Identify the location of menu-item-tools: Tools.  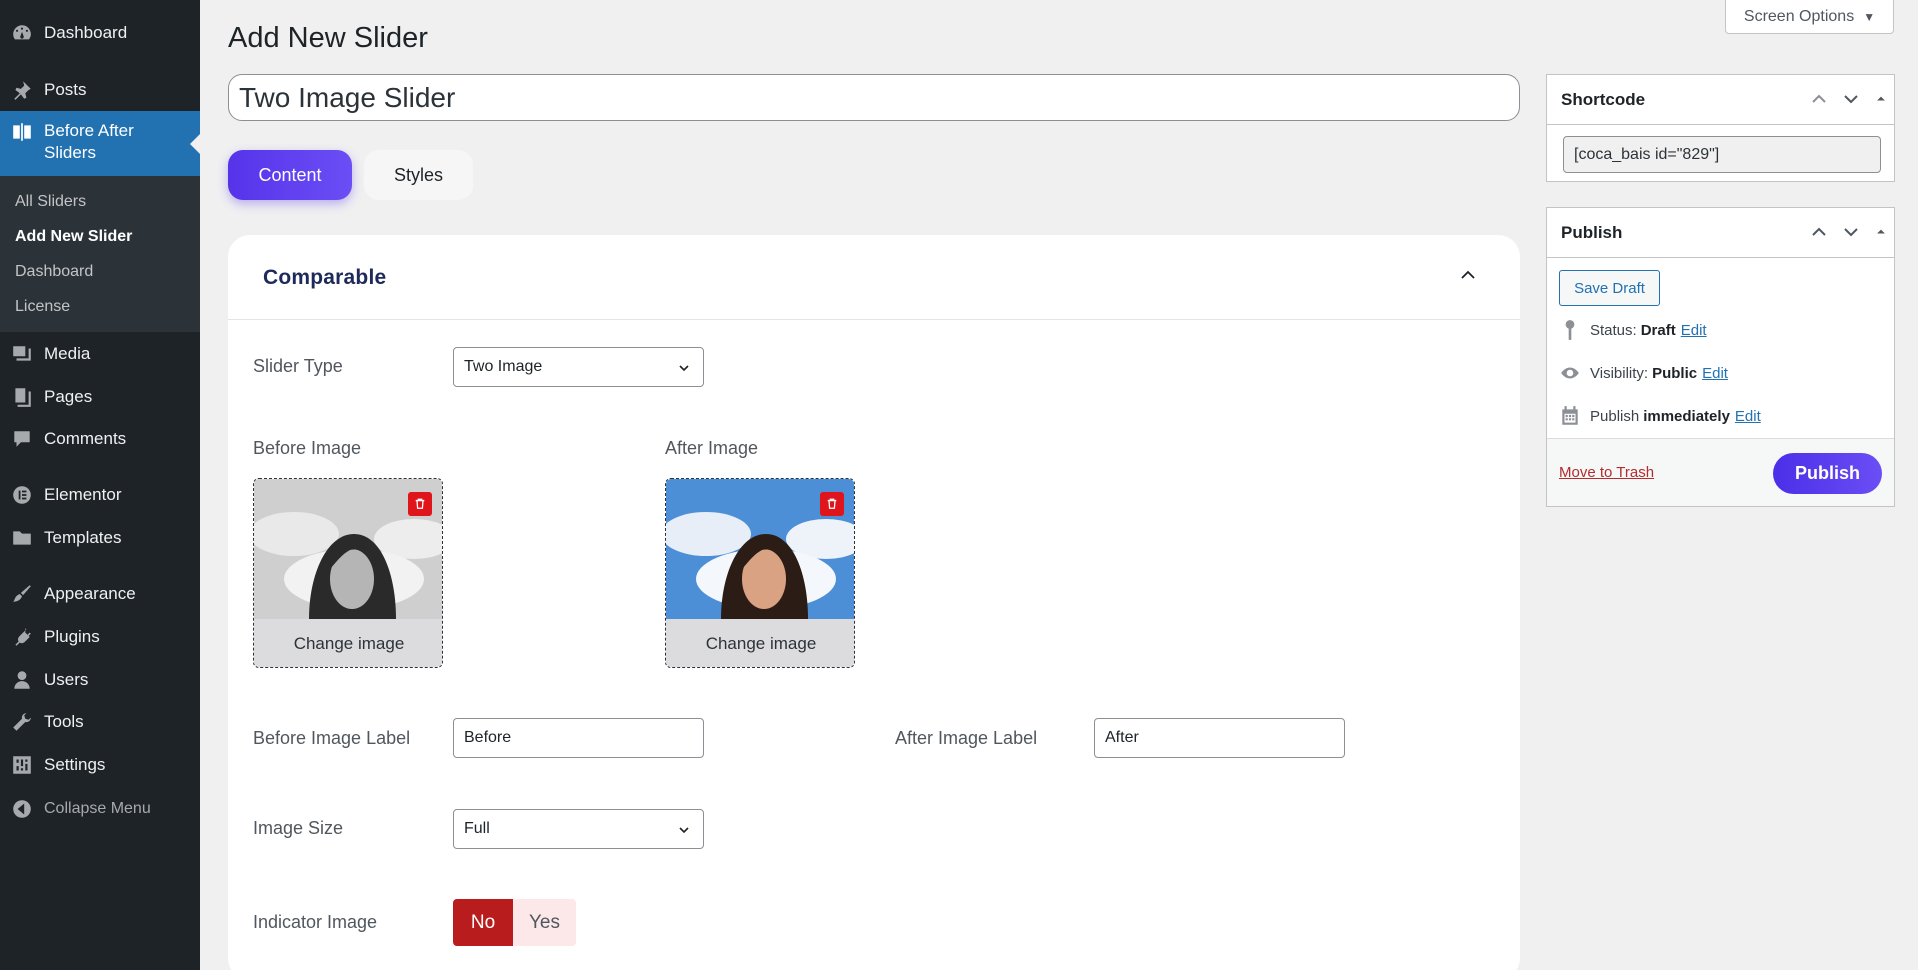
(100, 722).